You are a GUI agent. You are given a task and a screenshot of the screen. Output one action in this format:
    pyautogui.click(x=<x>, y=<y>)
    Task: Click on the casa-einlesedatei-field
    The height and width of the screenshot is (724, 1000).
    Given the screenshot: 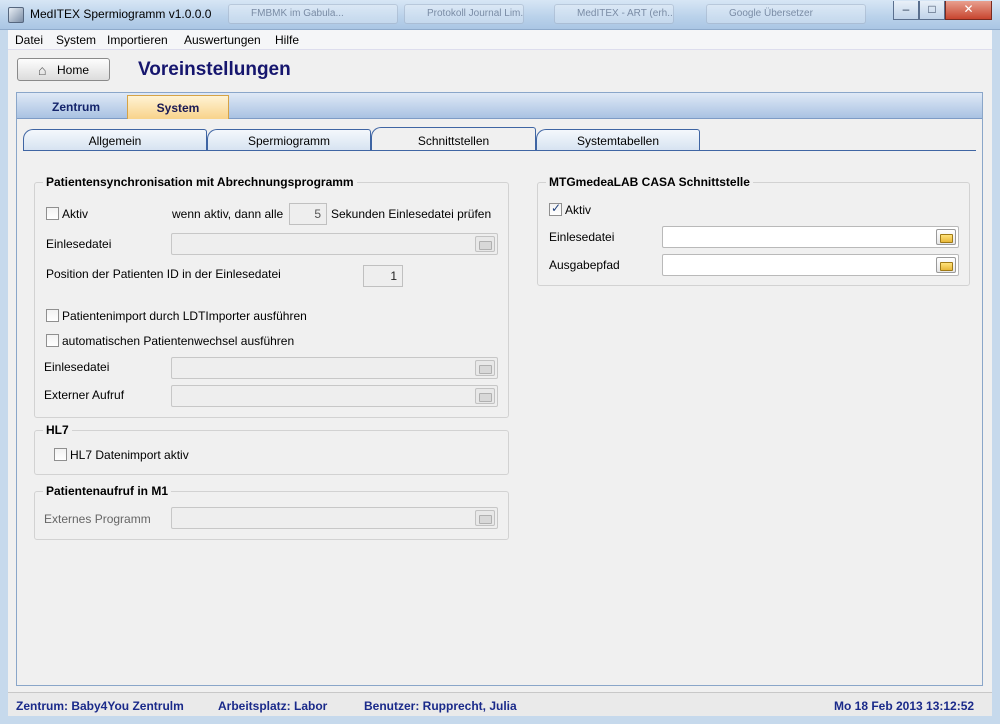 What is the action you would take?
    pyautogui.click(x=810, y=237)
    